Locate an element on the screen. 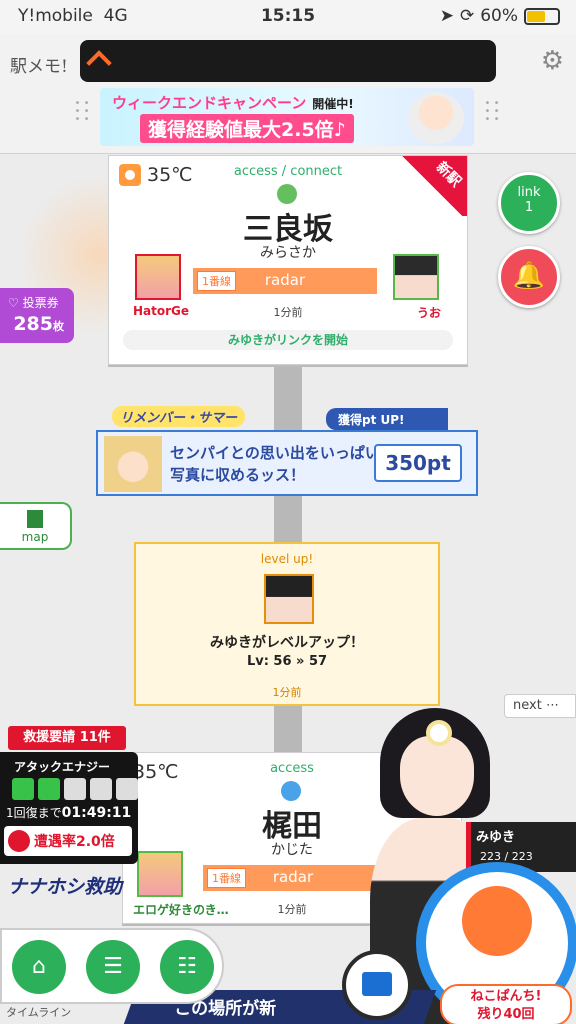  event-title: リメンバー・サマー is located at coordinates (179, 416).